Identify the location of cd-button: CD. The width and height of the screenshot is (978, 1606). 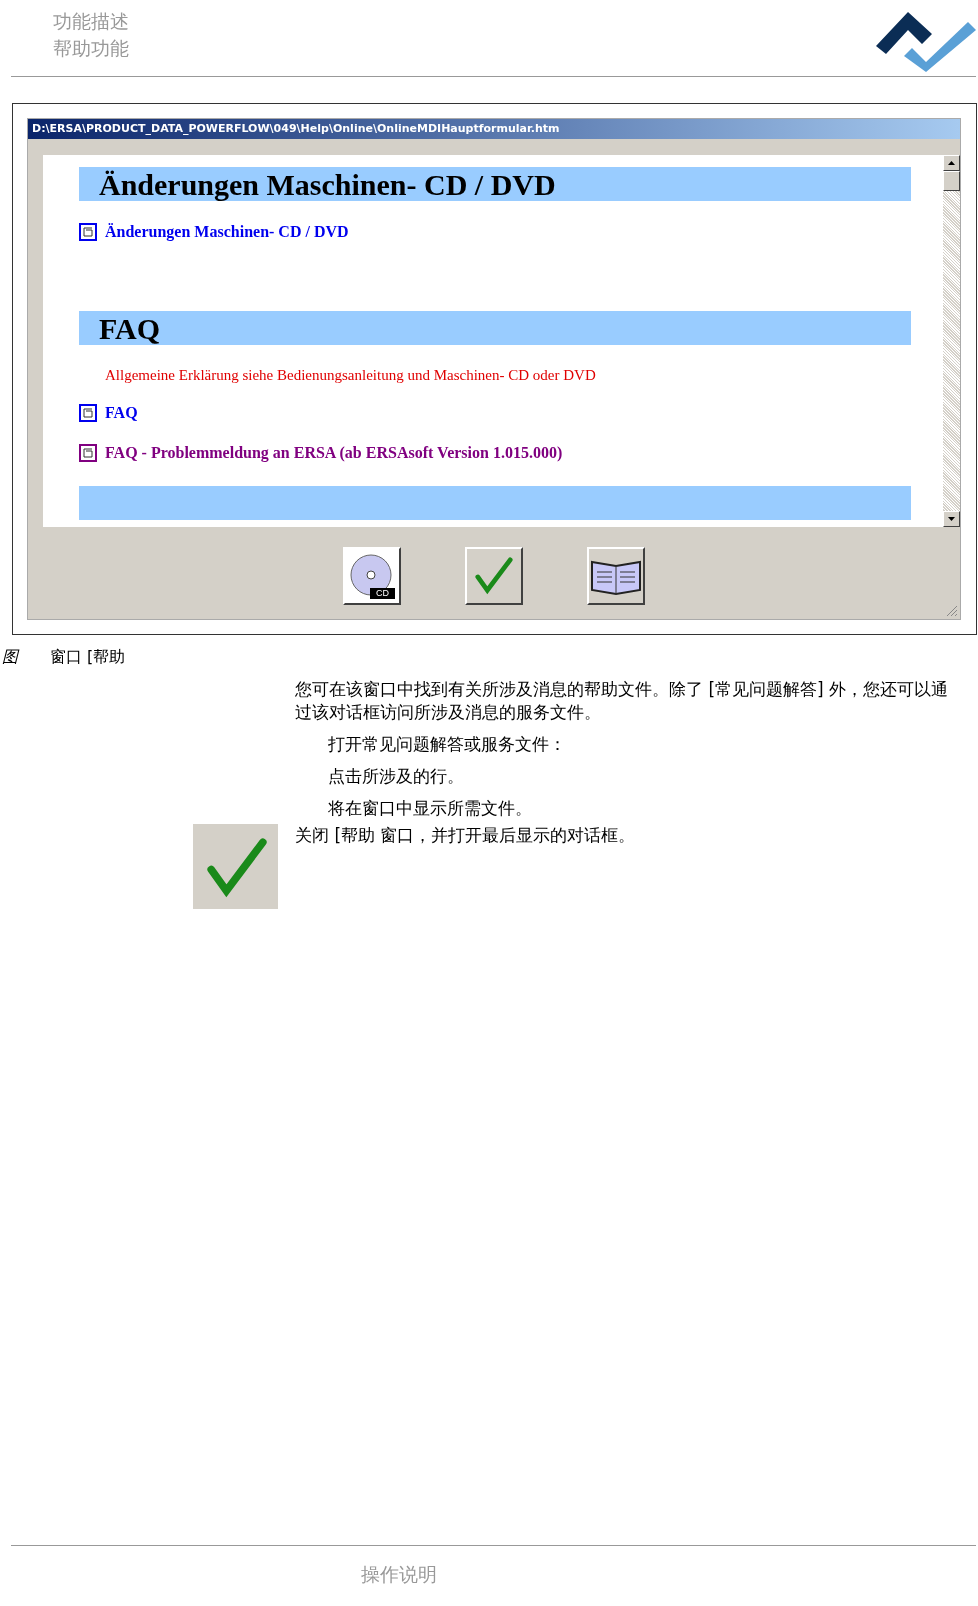
(372, 576).